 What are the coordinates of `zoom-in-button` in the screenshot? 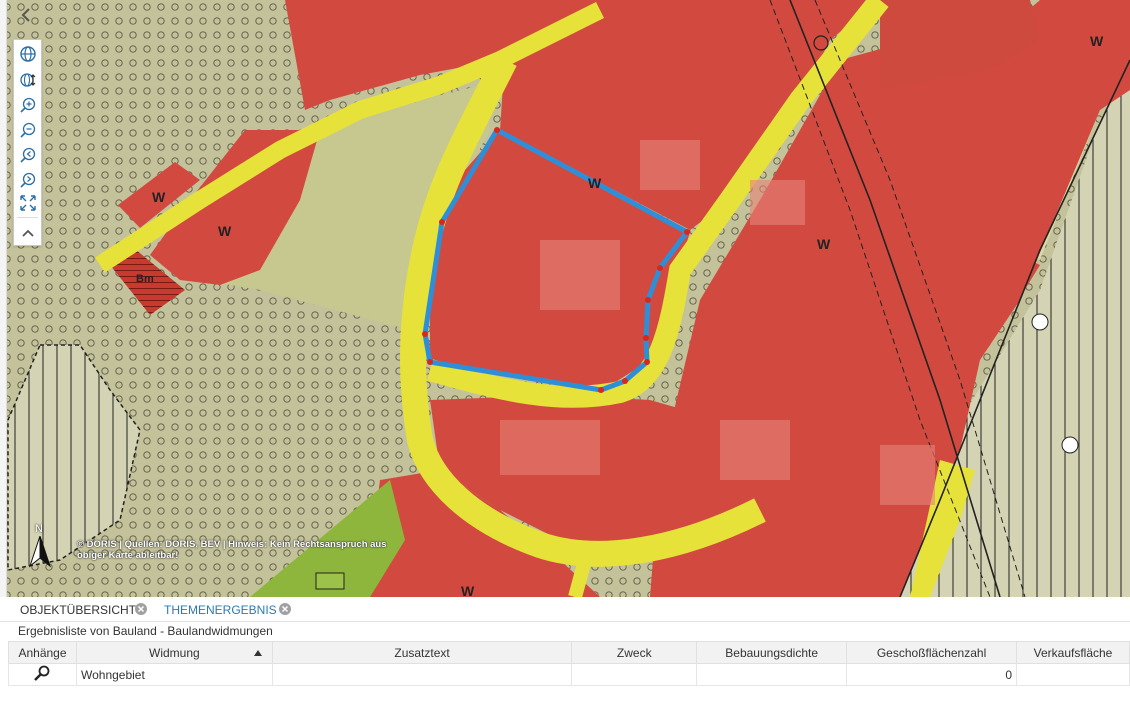 It's located at (27, 105).